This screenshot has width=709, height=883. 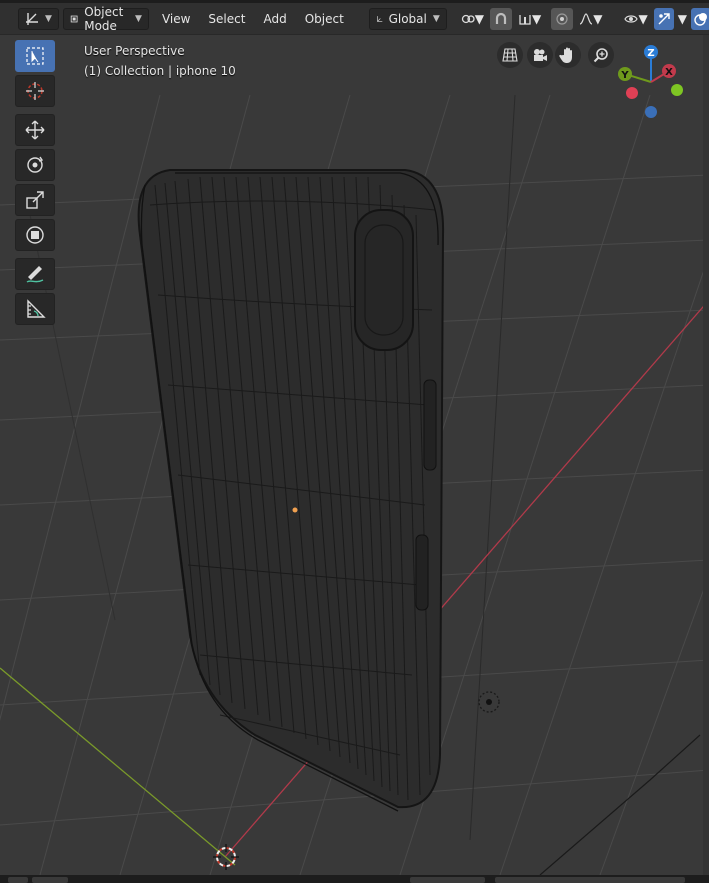 I want to click on camera-frame-line, so click(x=620, y=804).